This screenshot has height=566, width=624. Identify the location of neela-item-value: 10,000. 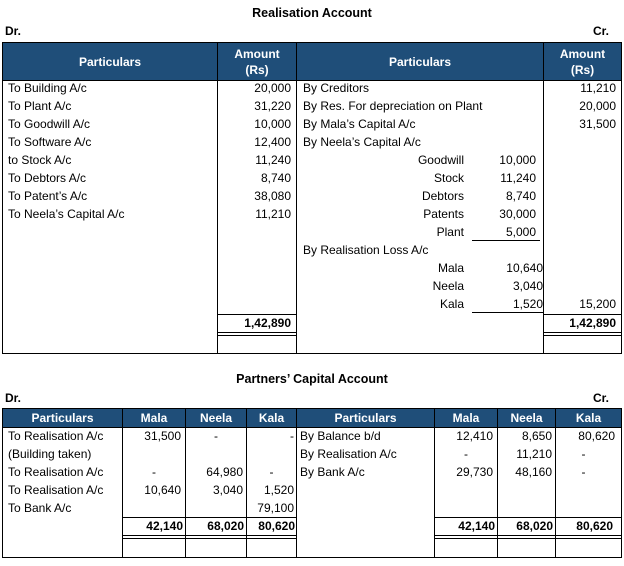
(517, 160).